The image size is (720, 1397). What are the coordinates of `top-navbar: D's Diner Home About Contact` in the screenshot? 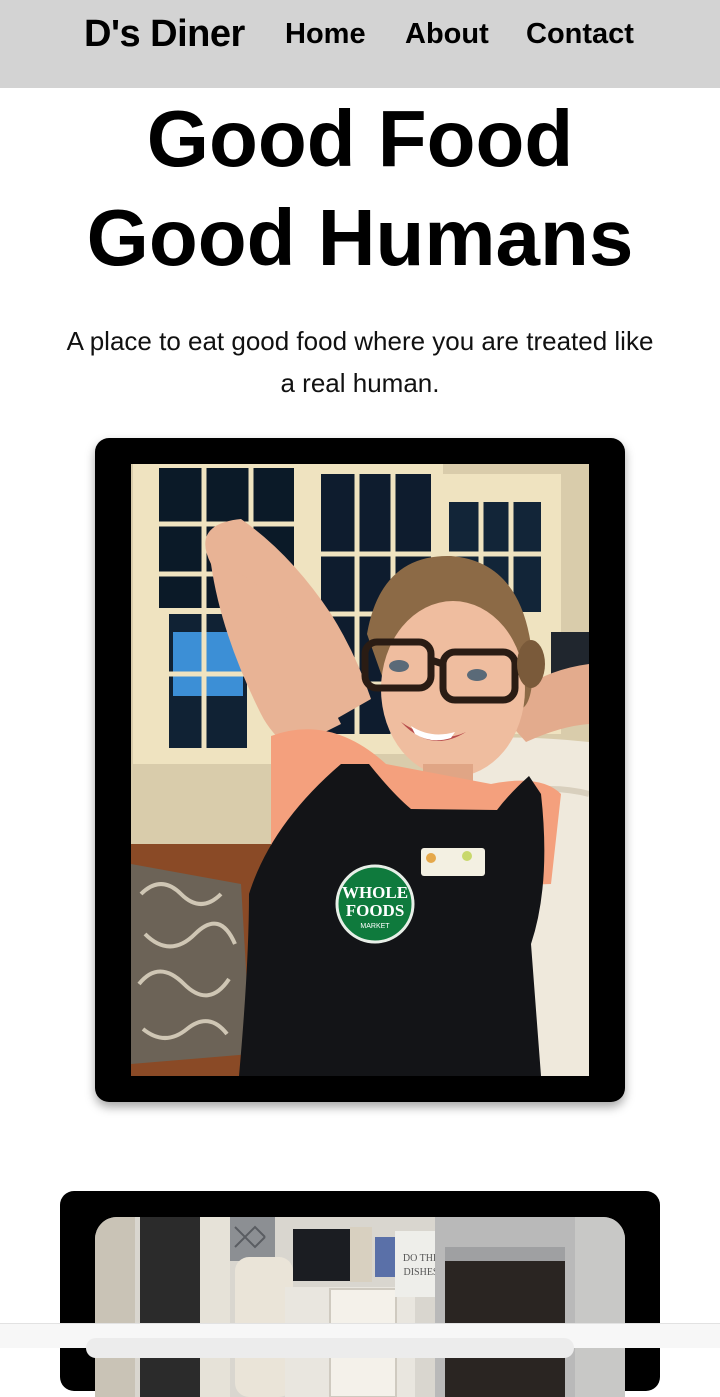 It's located at (360, 44).